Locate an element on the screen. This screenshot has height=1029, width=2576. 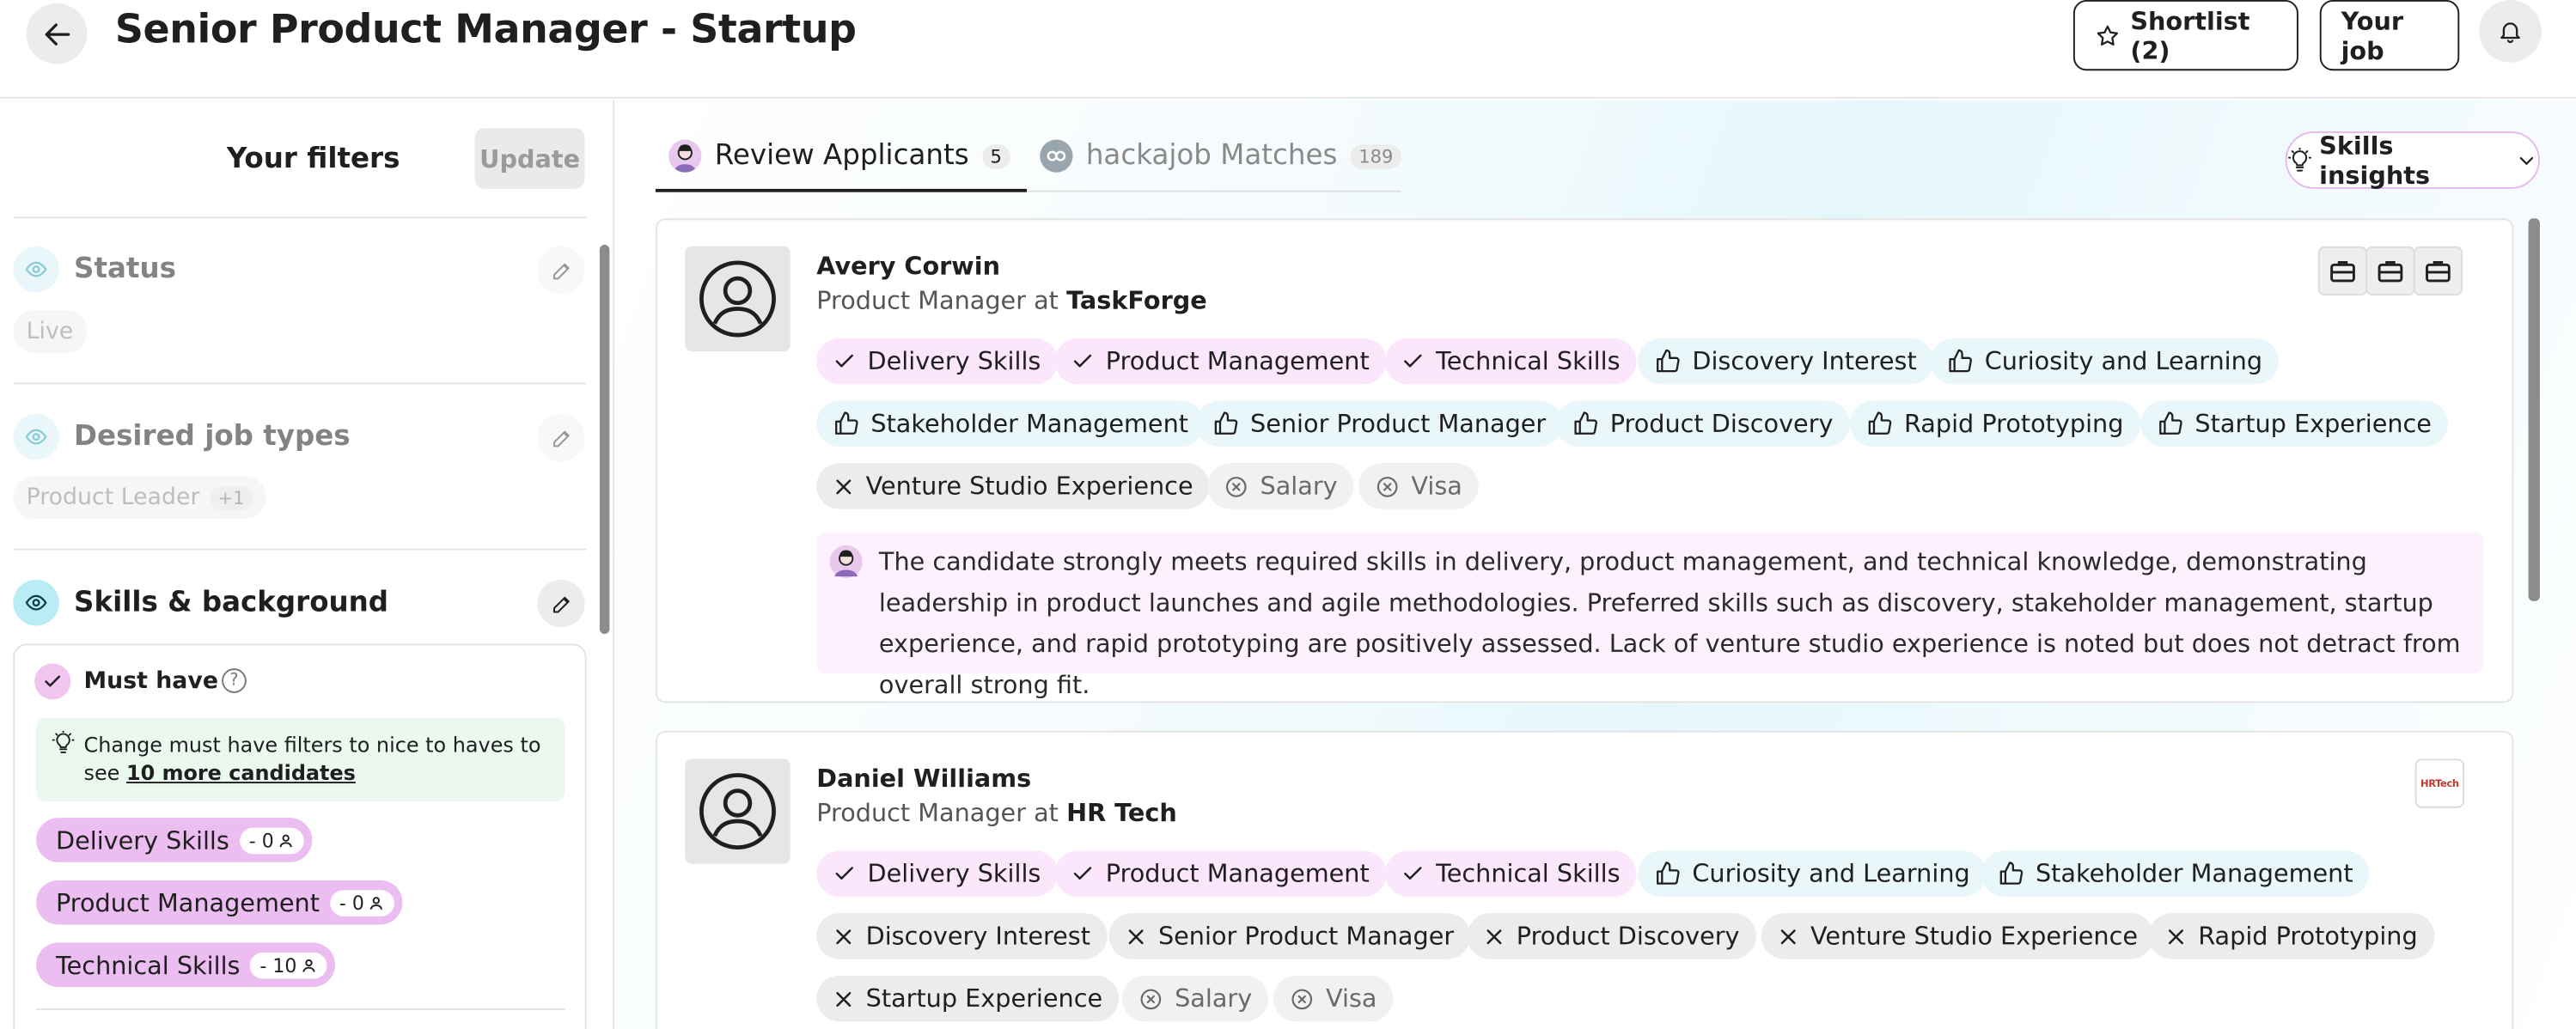
more-badge: +1 is located at coordinates (231, 497).